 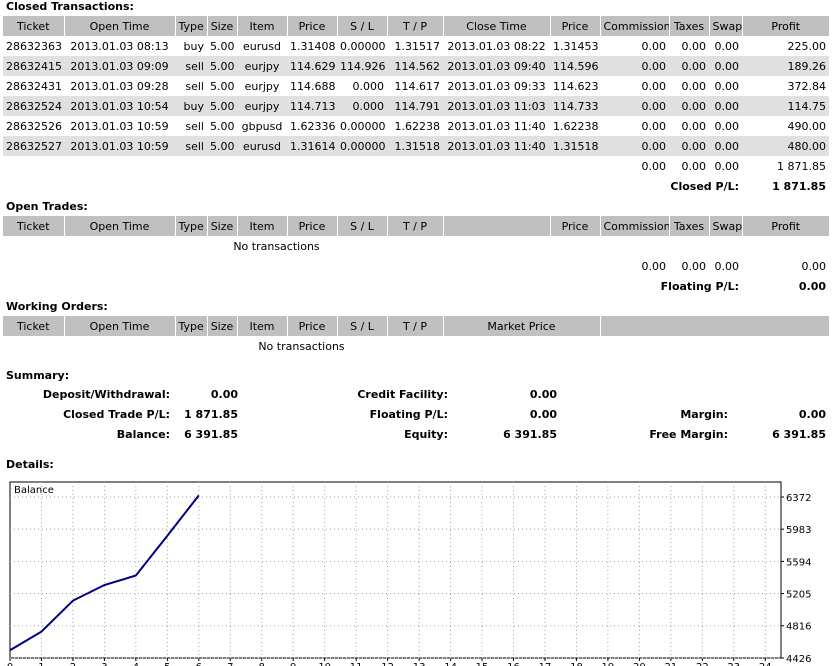 What do you see at coordinates (211, 434) in the screenshot?
I see `balance-value: 6 391.85` at bounding box center [211, 434].